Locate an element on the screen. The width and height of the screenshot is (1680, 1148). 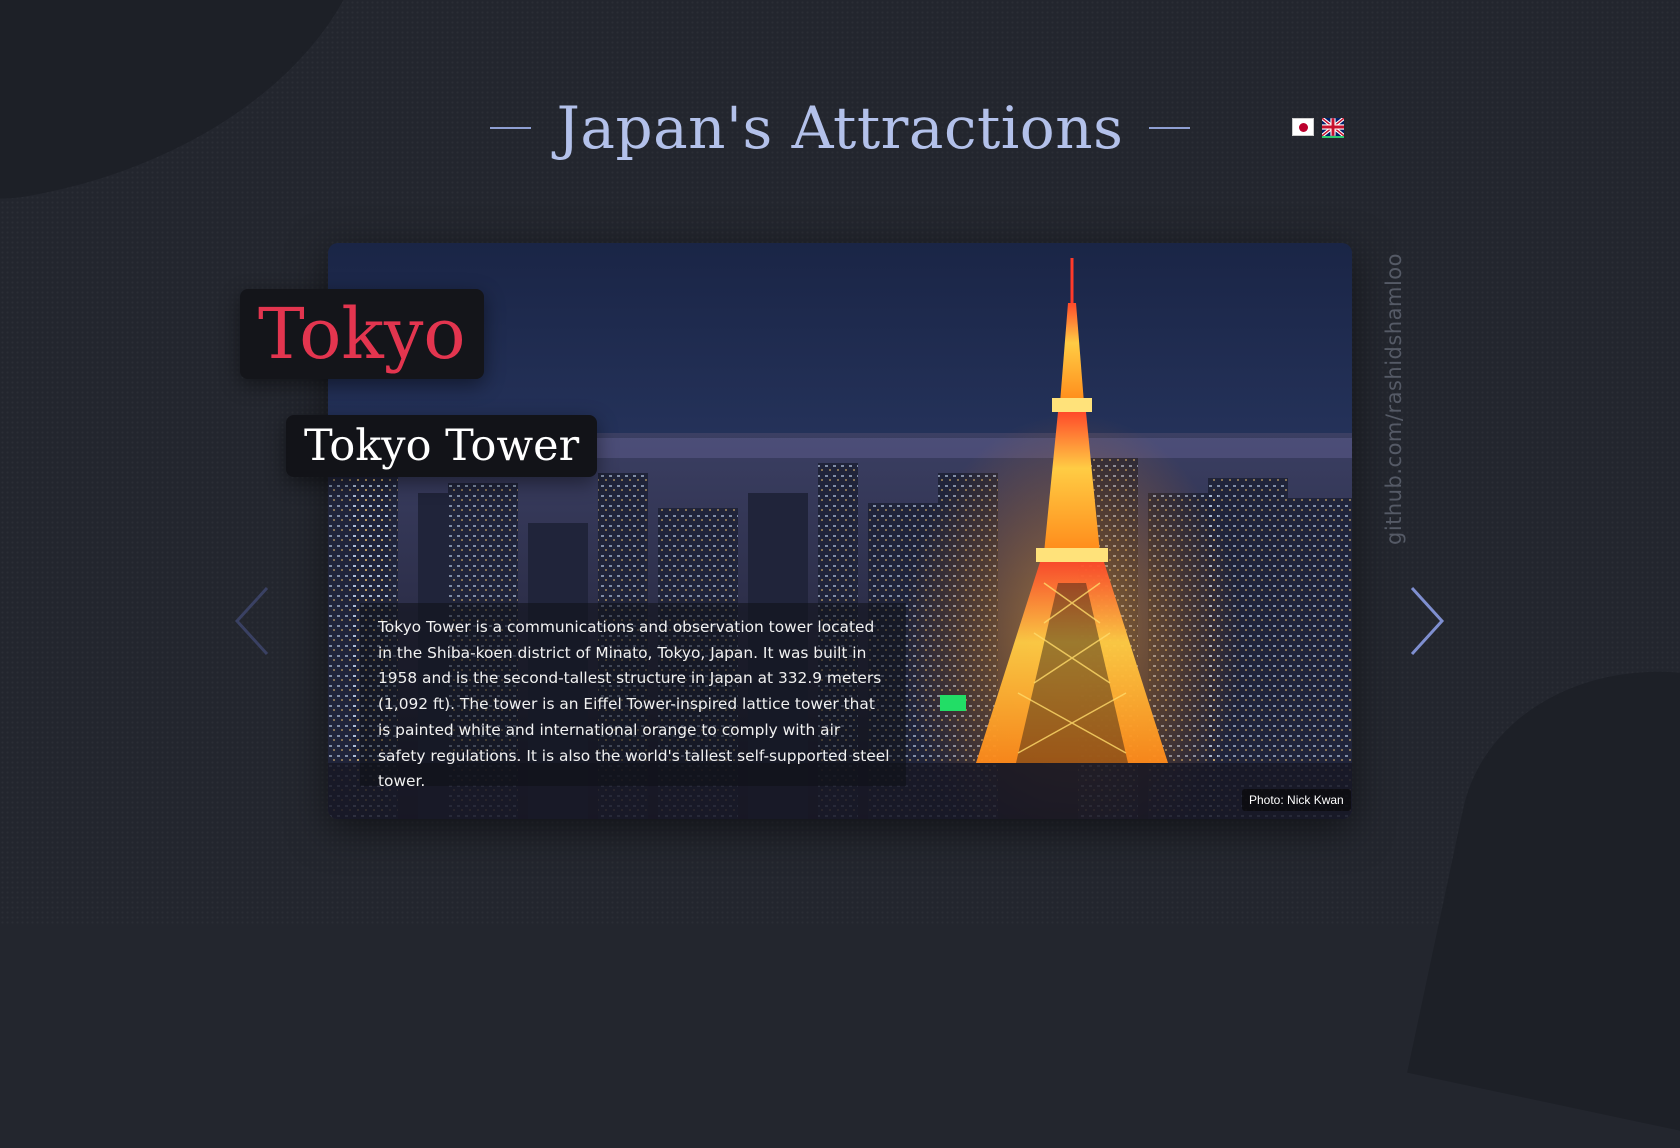
previous-slide-button is located at coordinates (252, 621).